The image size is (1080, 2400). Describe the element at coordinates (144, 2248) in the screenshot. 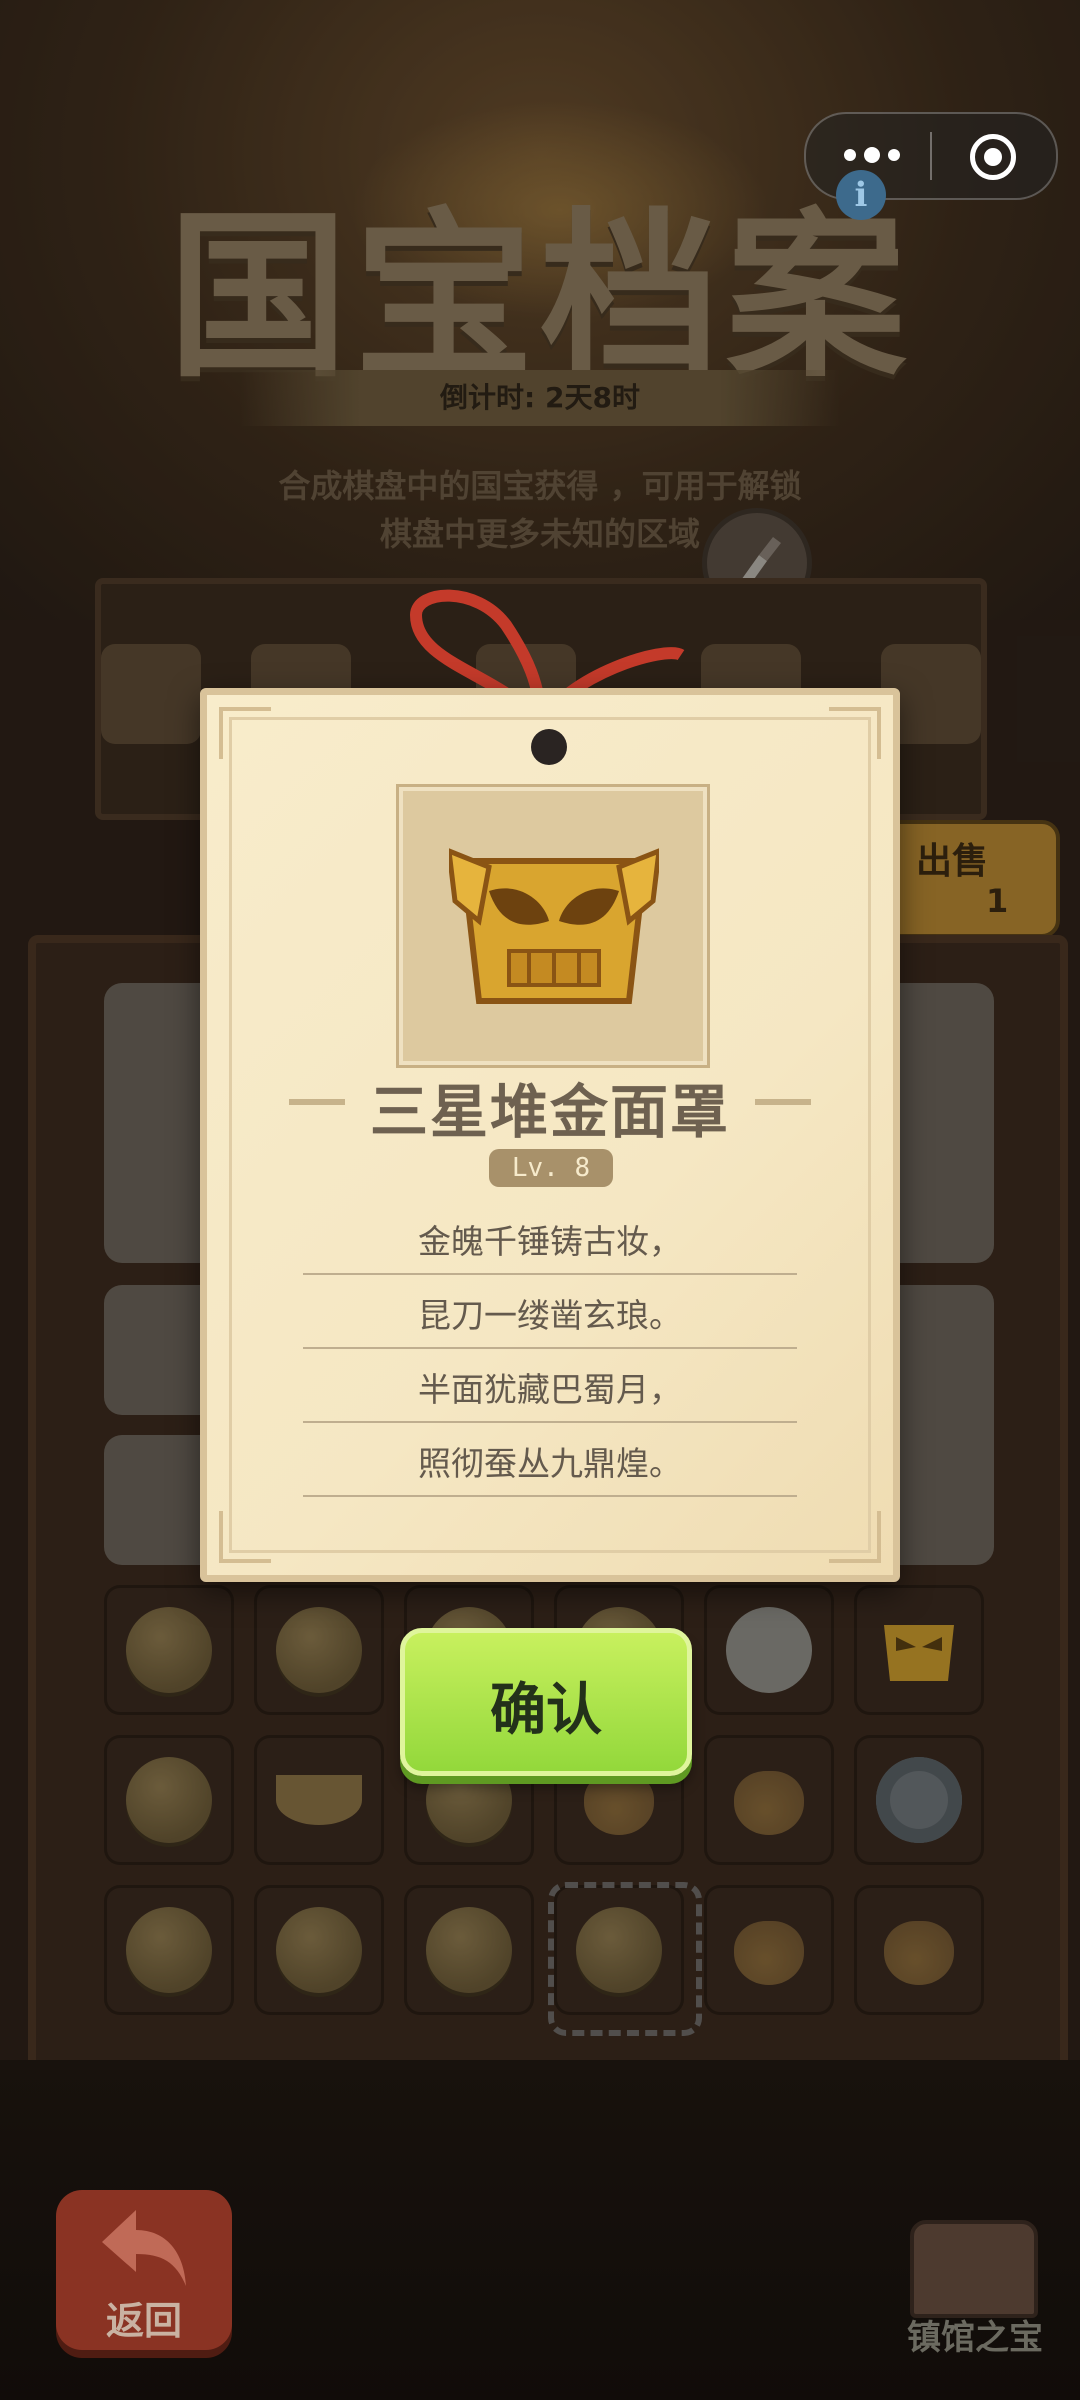

I see `back-arrow-icon` at that location.